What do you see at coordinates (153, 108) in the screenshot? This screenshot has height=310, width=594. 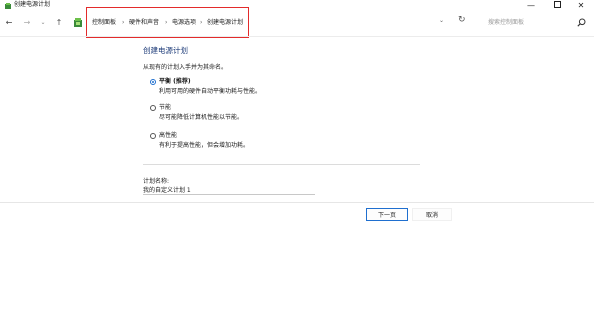 I see `radio-power-saver` at bounding box center [153, 108].